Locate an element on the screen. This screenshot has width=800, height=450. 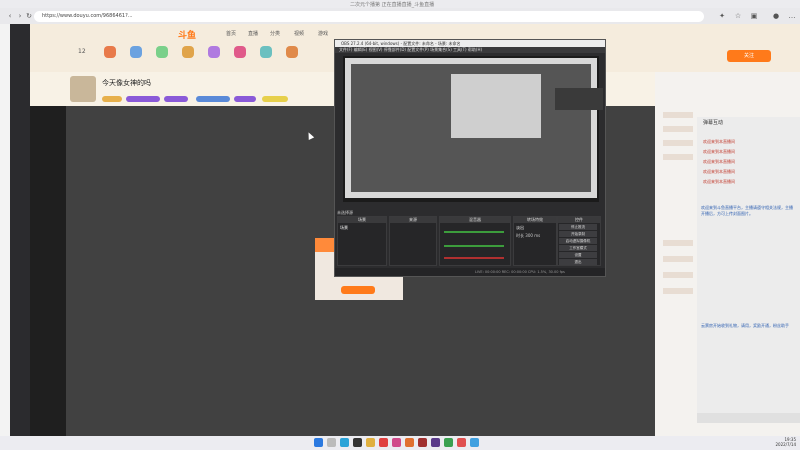
clock-date: 2022/7/14 is located at coordinates (785, 444).